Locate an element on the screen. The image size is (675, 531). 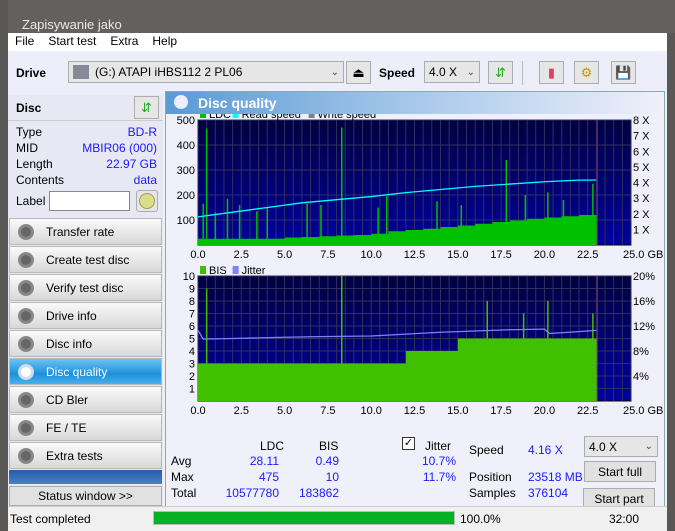
jitter-value: 11.7% is located at coordinates (439, 477).